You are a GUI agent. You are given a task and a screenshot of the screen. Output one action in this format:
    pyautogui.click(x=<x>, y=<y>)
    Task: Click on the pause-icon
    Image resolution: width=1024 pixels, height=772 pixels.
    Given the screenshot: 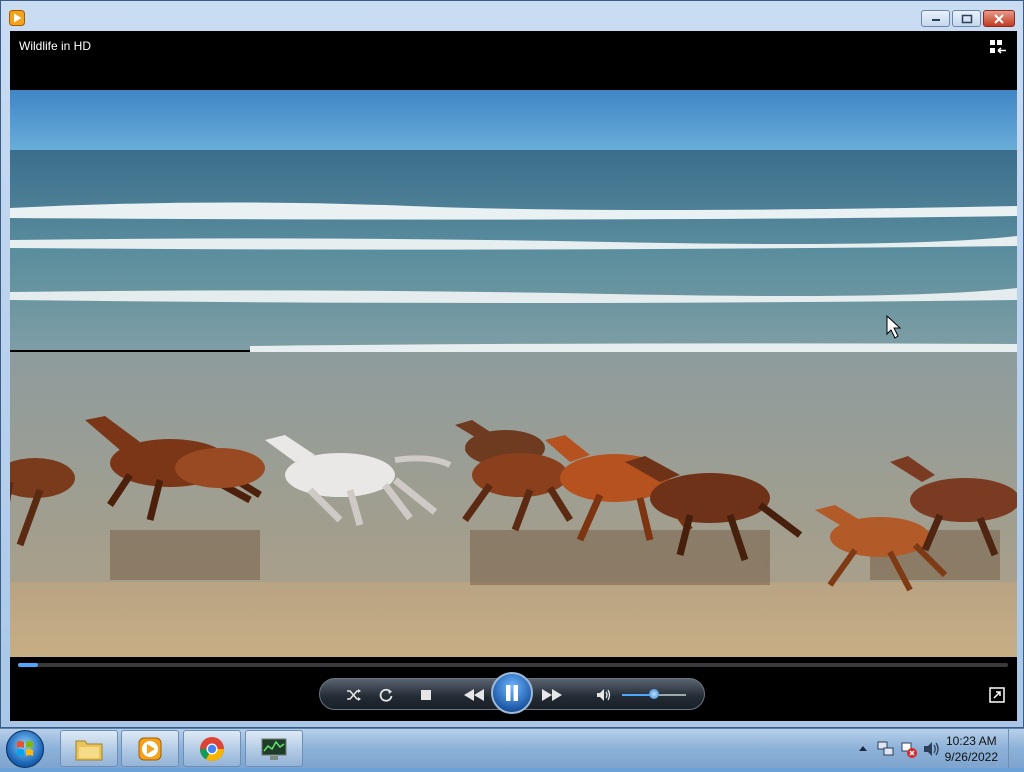 What is the action you would take?
    pyautogui.click(x=512, y=693)
    